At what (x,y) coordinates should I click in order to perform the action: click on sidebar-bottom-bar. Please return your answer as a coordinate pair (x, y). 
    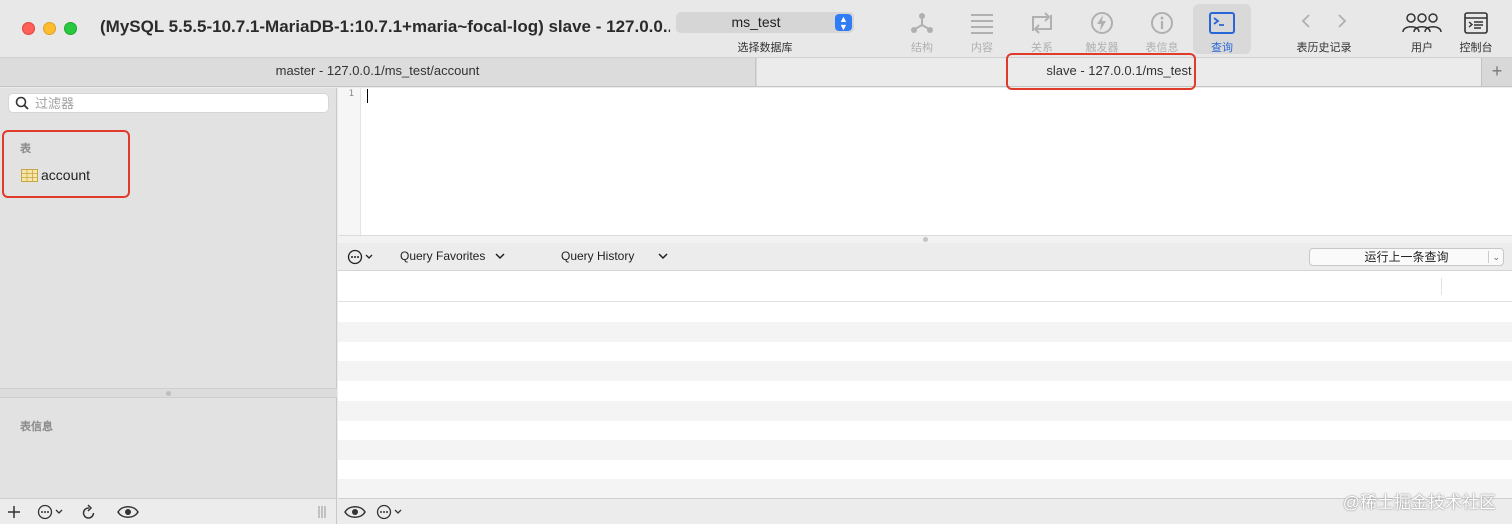
    Looking at the image, I should click on (168, 511).